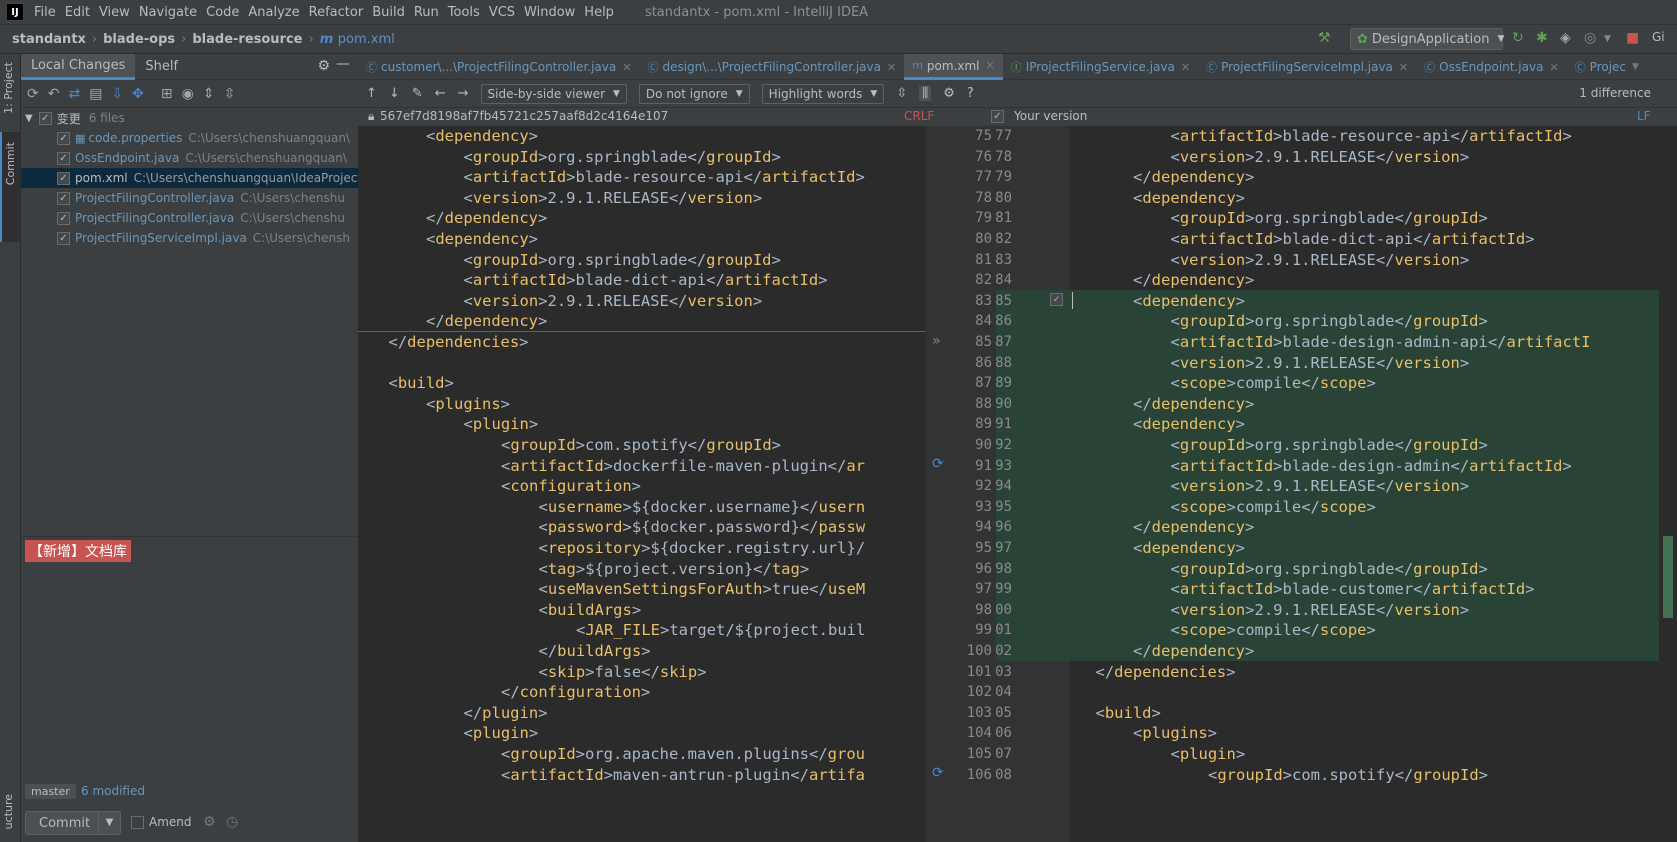  I want to click on rollback-icon: ↶, so click(54, 94).